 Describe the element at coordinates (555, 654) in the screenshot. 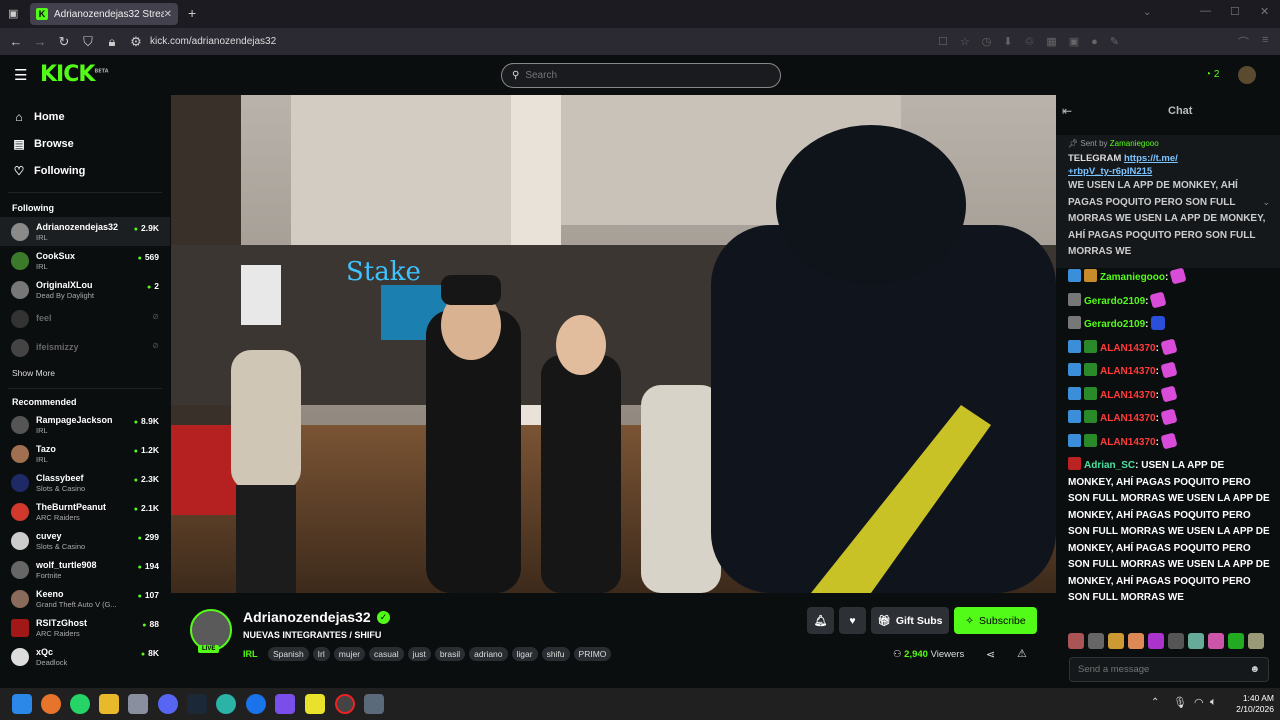

I see `tag: shifu` at that location.